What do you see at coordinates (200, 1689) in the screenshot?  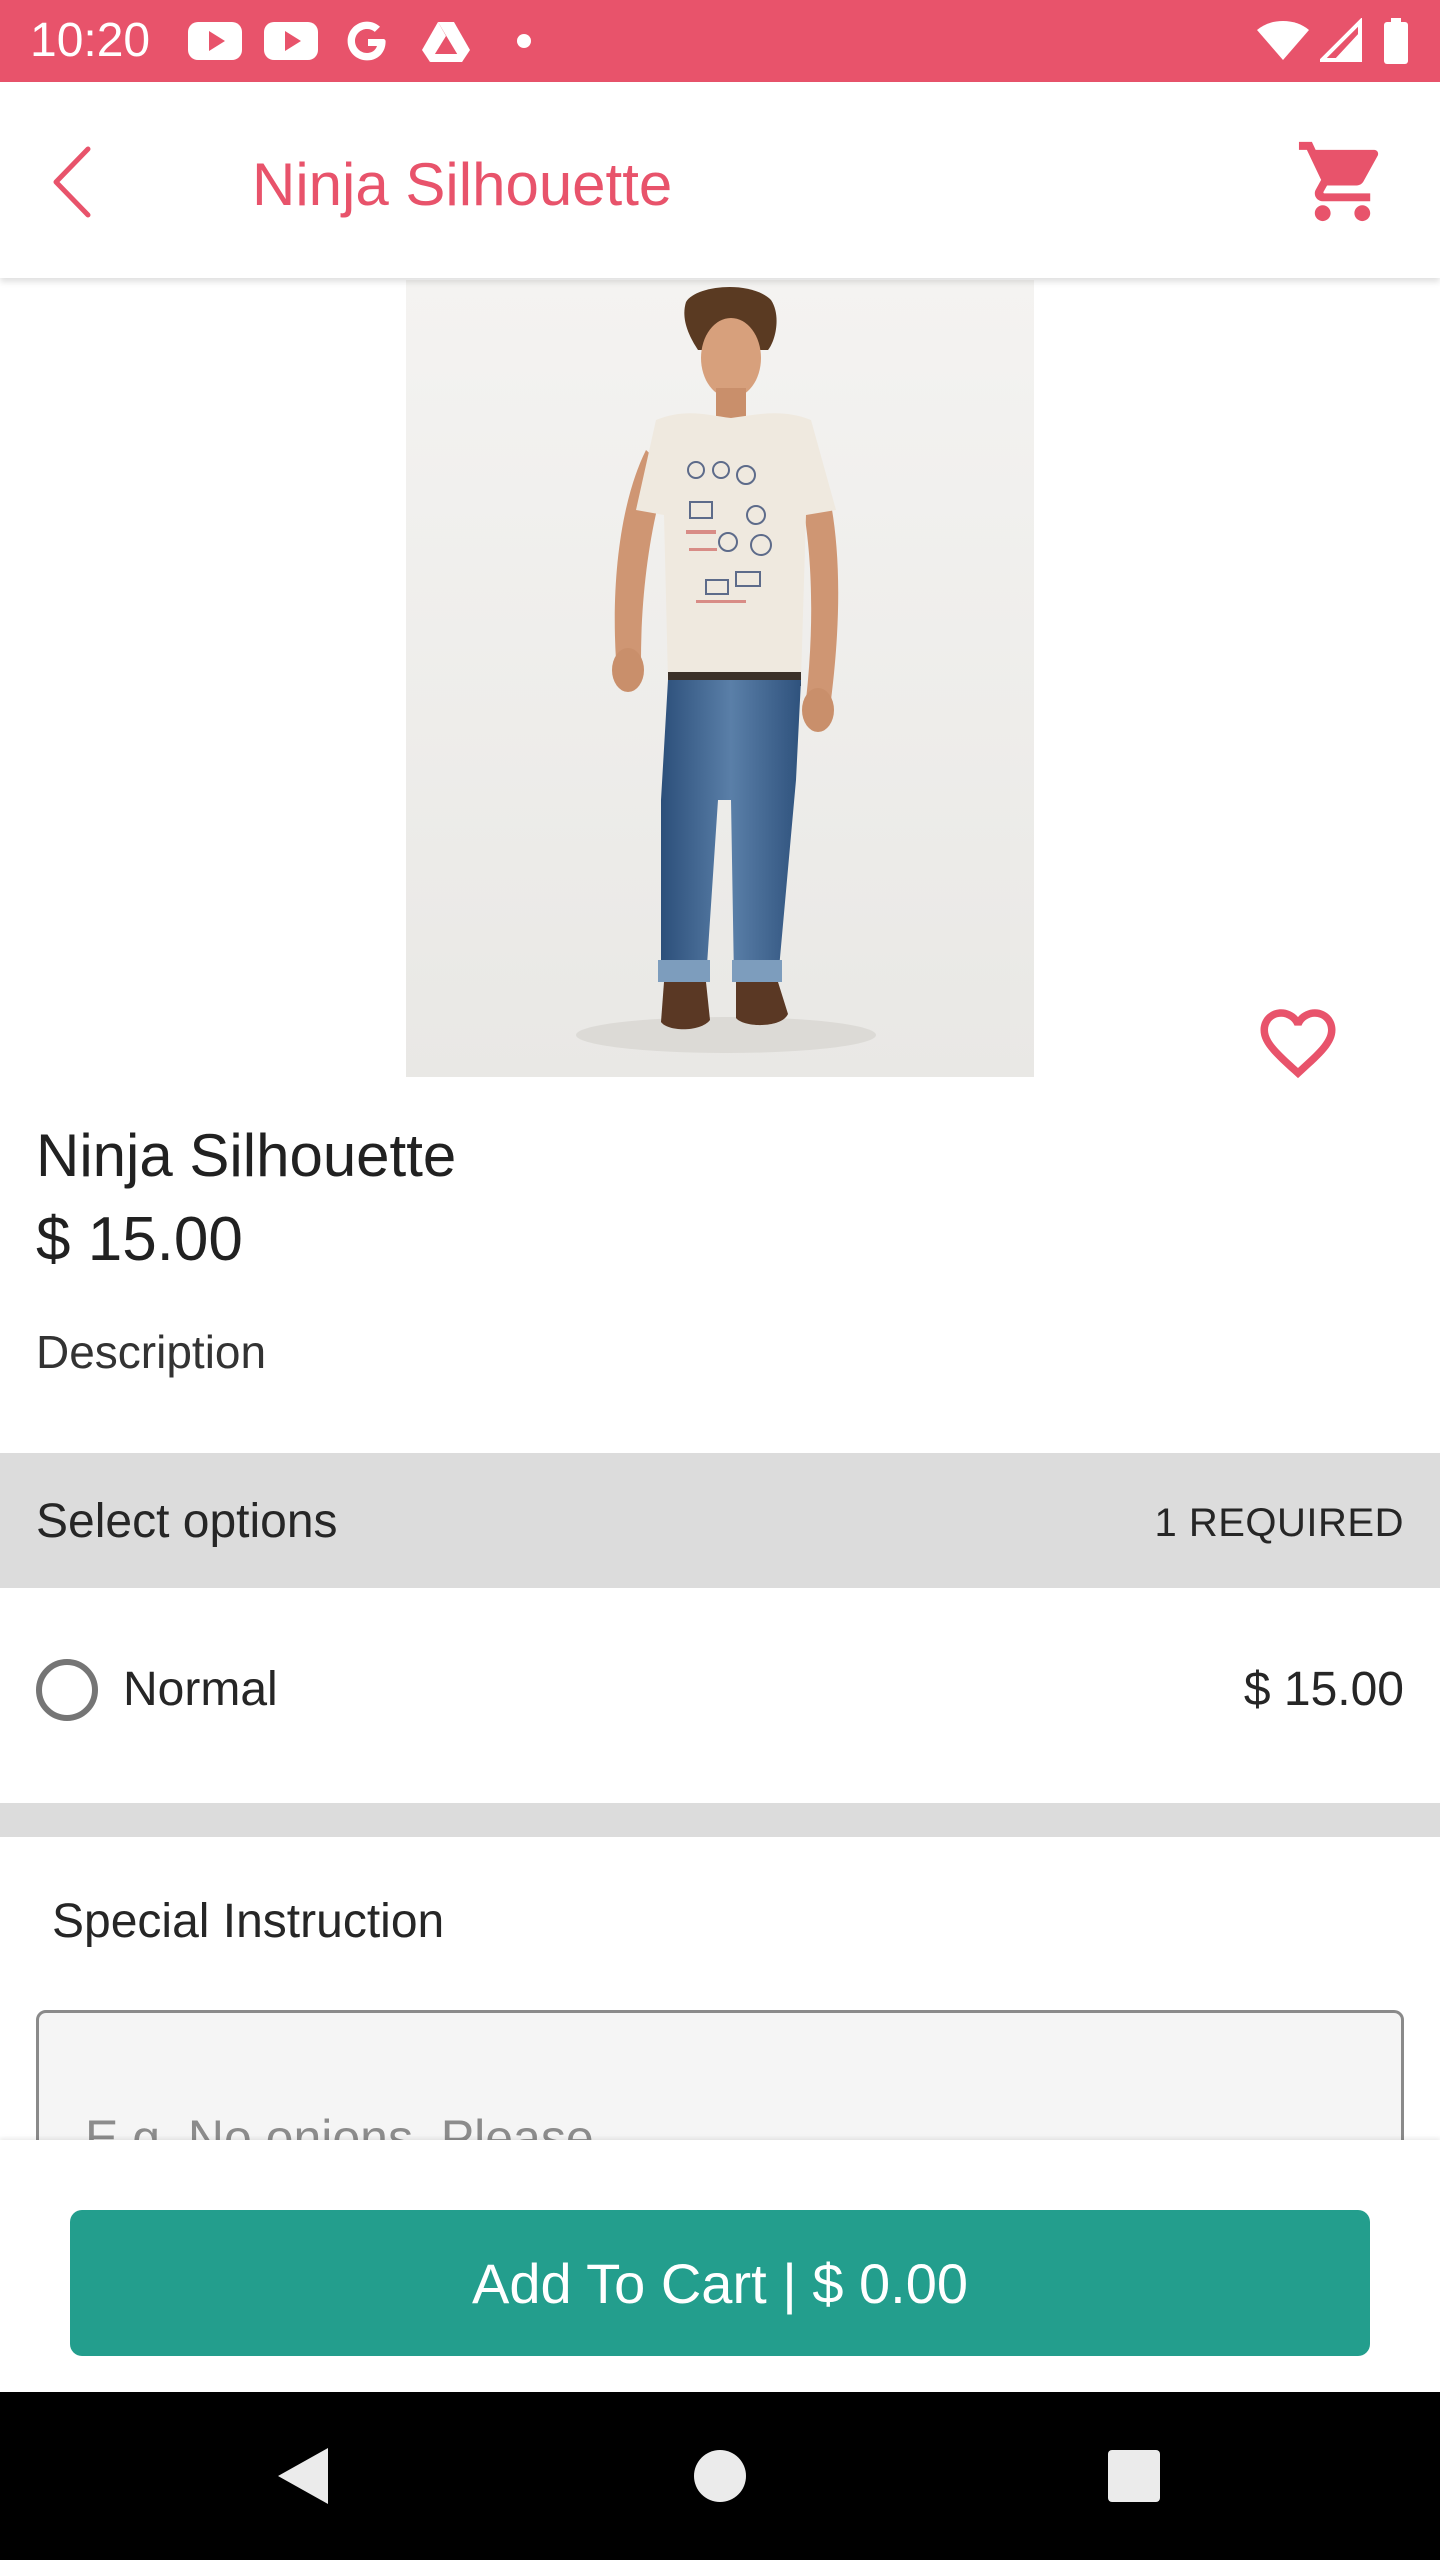 I see `option-label: Normal` at bounding box center [200, 1689].